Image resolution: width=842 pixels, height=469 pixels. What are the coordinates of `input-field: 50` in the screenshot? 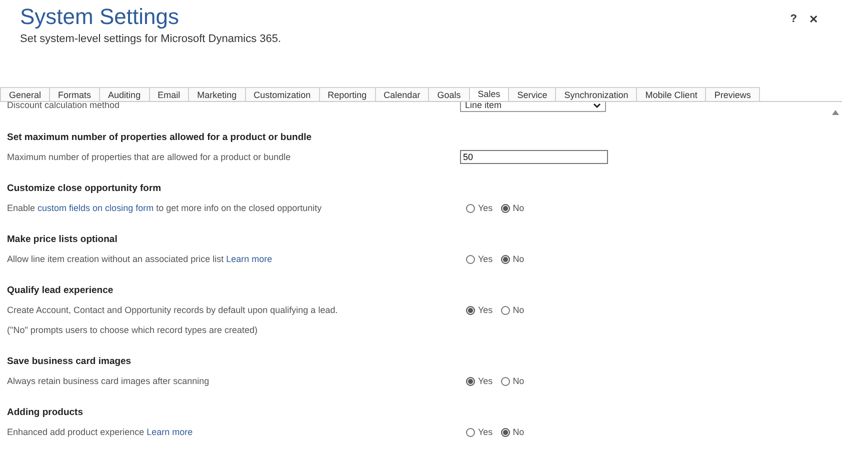 It's located at (534, 157).